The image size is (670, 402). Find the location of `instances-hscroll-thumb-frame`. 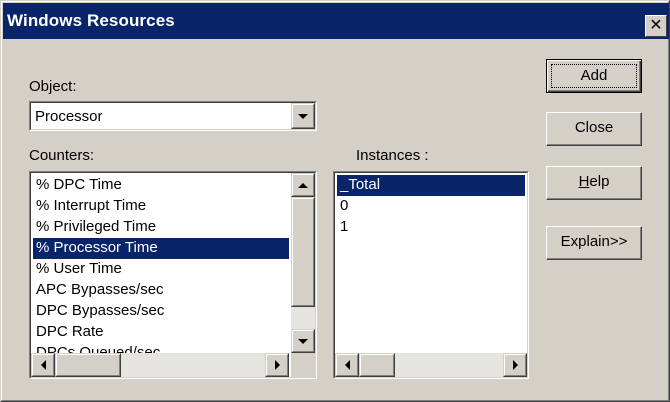

instances-hscroll-thumb-frame is located at coordinates (377, 365).